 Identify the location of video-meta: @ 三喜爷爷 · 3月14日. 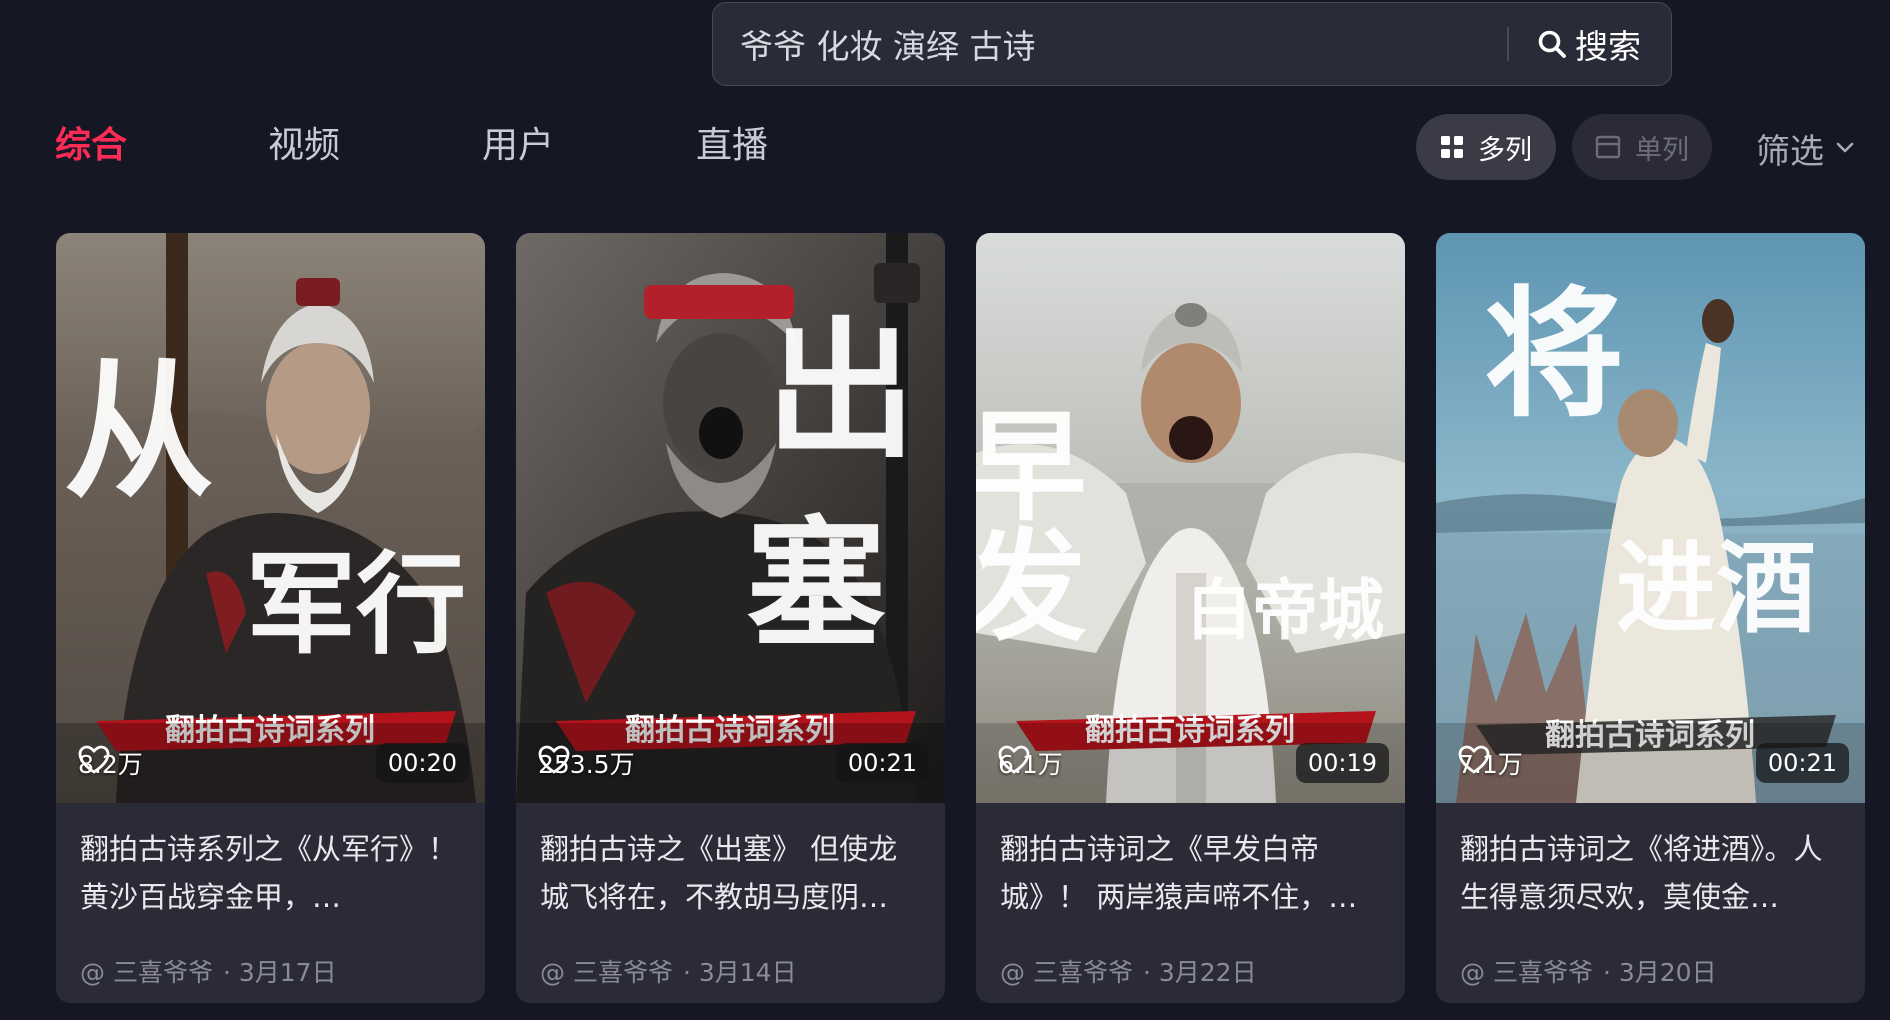
(668, 971).